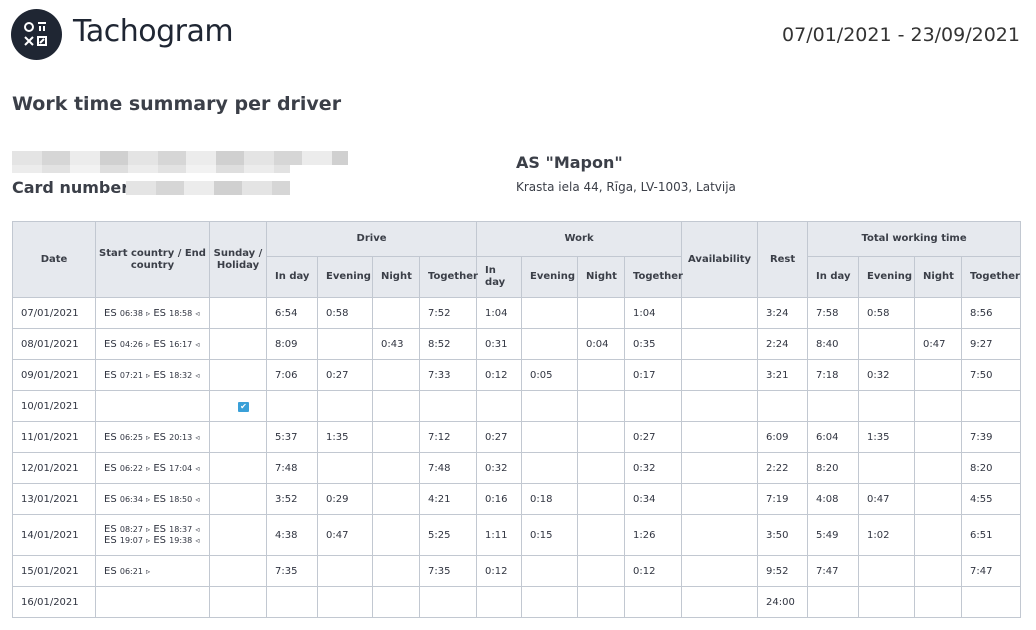  I want to click on drive-together-cell: 4:21, so click(448, 499).